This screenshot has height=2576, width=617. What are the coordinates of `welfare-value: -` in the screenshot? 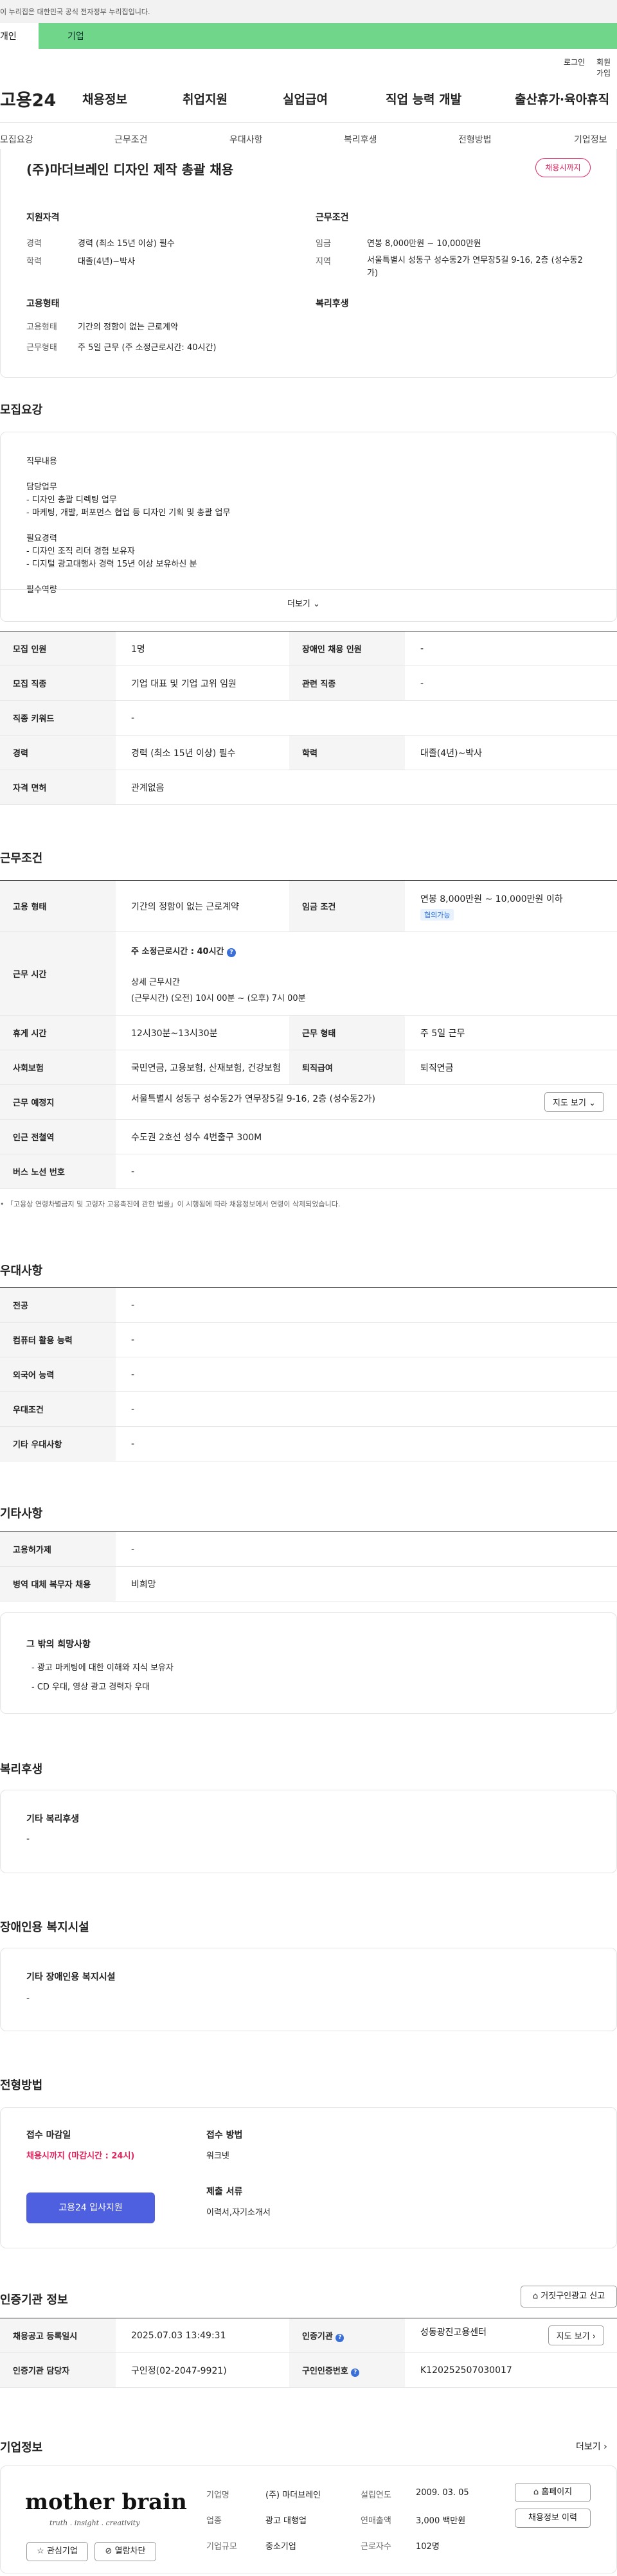 It's located at (28, 1839).